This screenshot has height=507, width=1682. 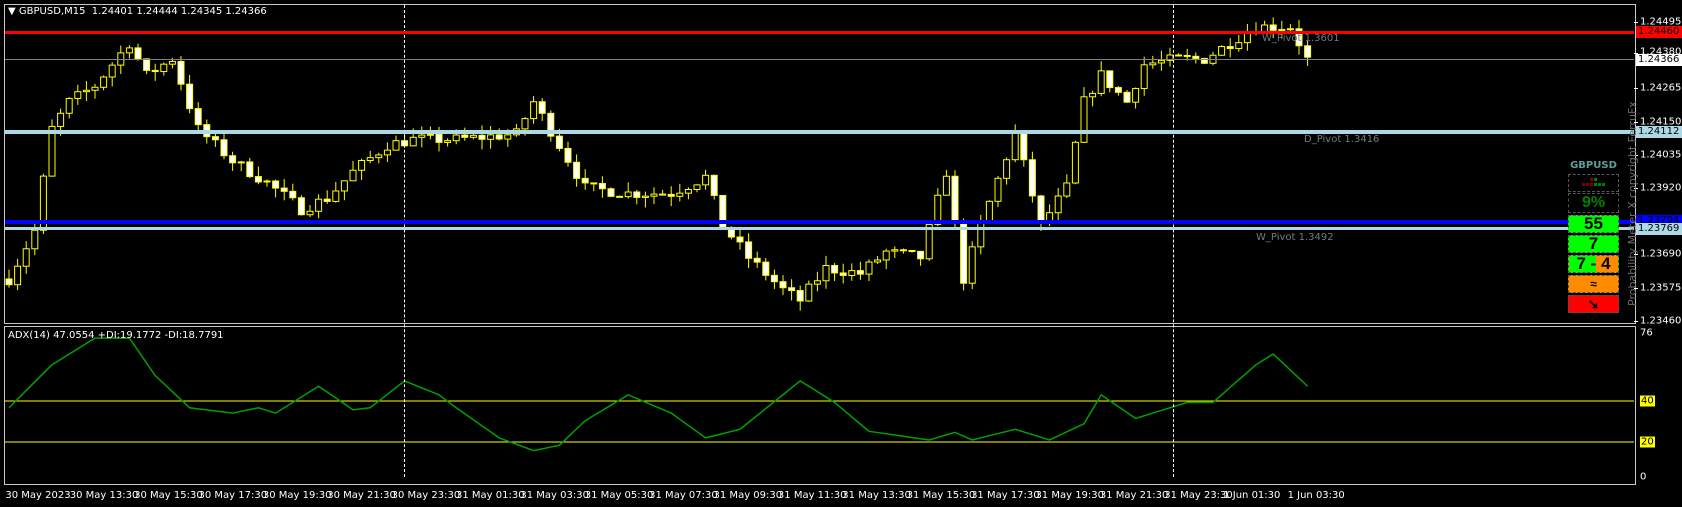 What do you see at coordinates (819, 222) in the screenshot?
I see `blue-level-line` at bounding box center [819, 222].